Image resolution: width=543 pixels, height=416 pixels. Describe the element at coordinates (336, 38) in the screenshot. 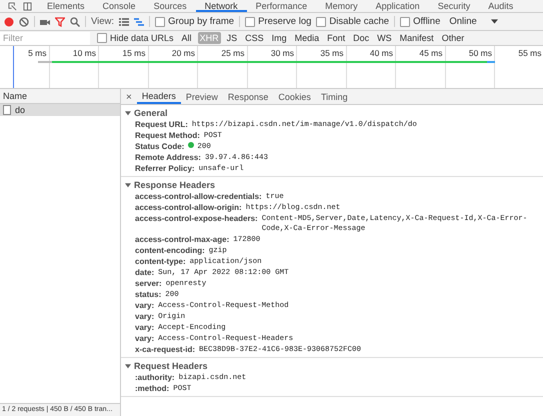

I see `type-filter: Font` at that location.